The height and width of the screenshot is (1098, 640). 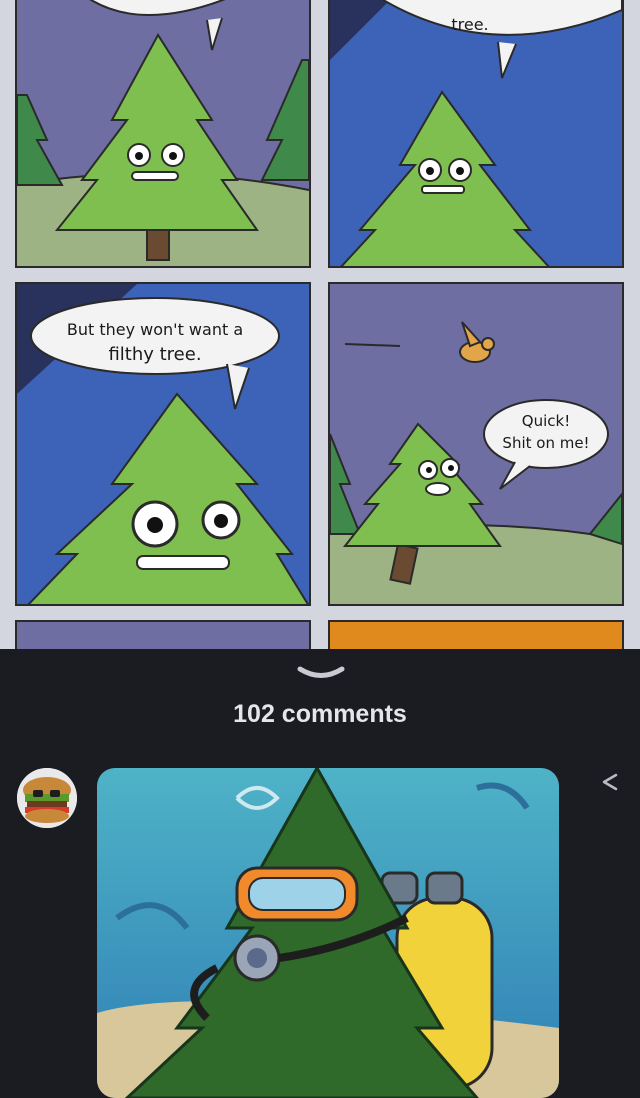 I want to click on comic-panel-3: But they won't want a filthy tree., so click(x=163, y=444).